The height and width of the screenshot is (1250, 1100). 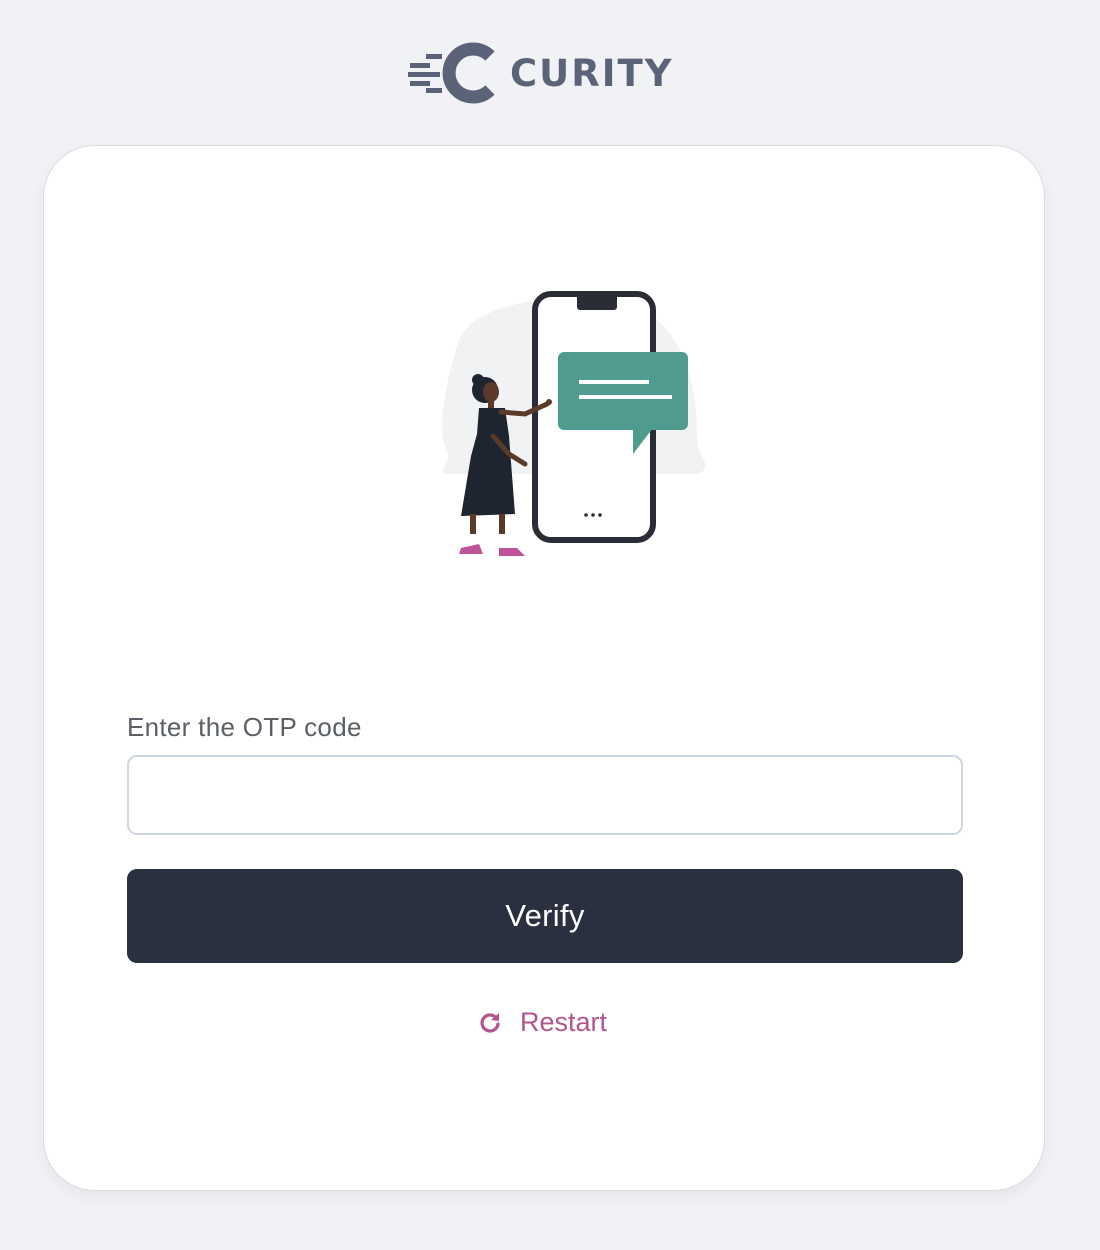 I want to click on refresh-icon, so click(x=490, y=1023).